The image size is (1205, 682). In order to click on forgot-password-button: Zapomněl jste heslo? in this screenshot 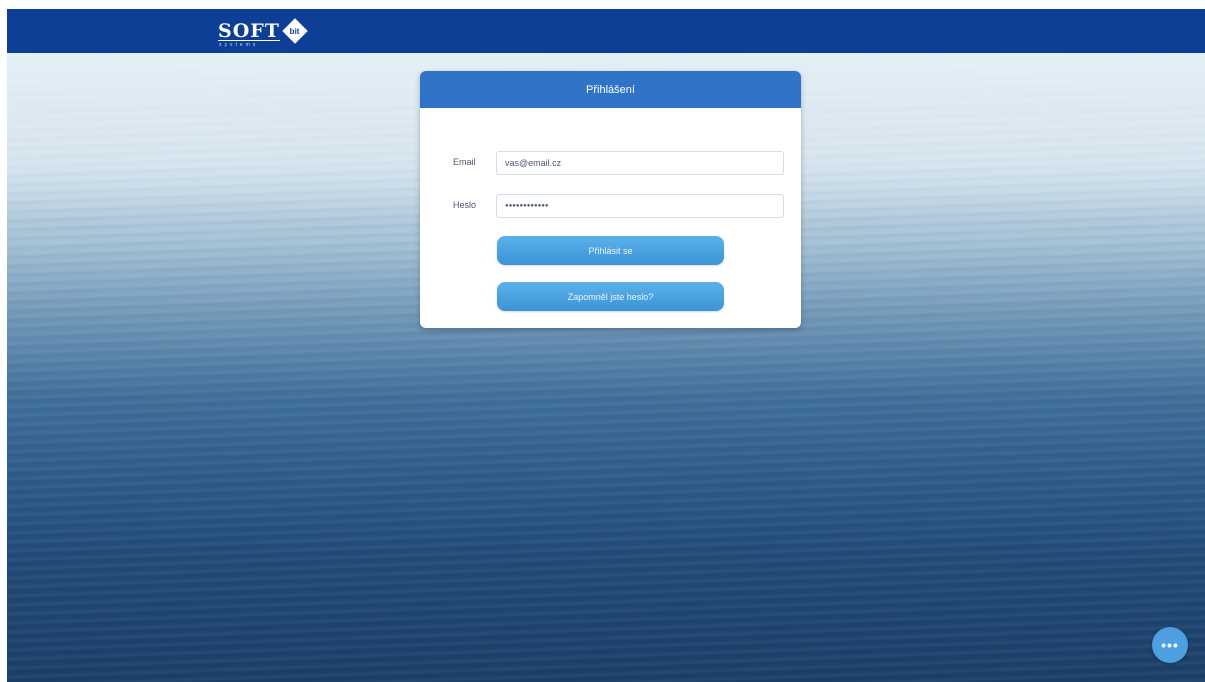, I will do `click(610, 296)`.